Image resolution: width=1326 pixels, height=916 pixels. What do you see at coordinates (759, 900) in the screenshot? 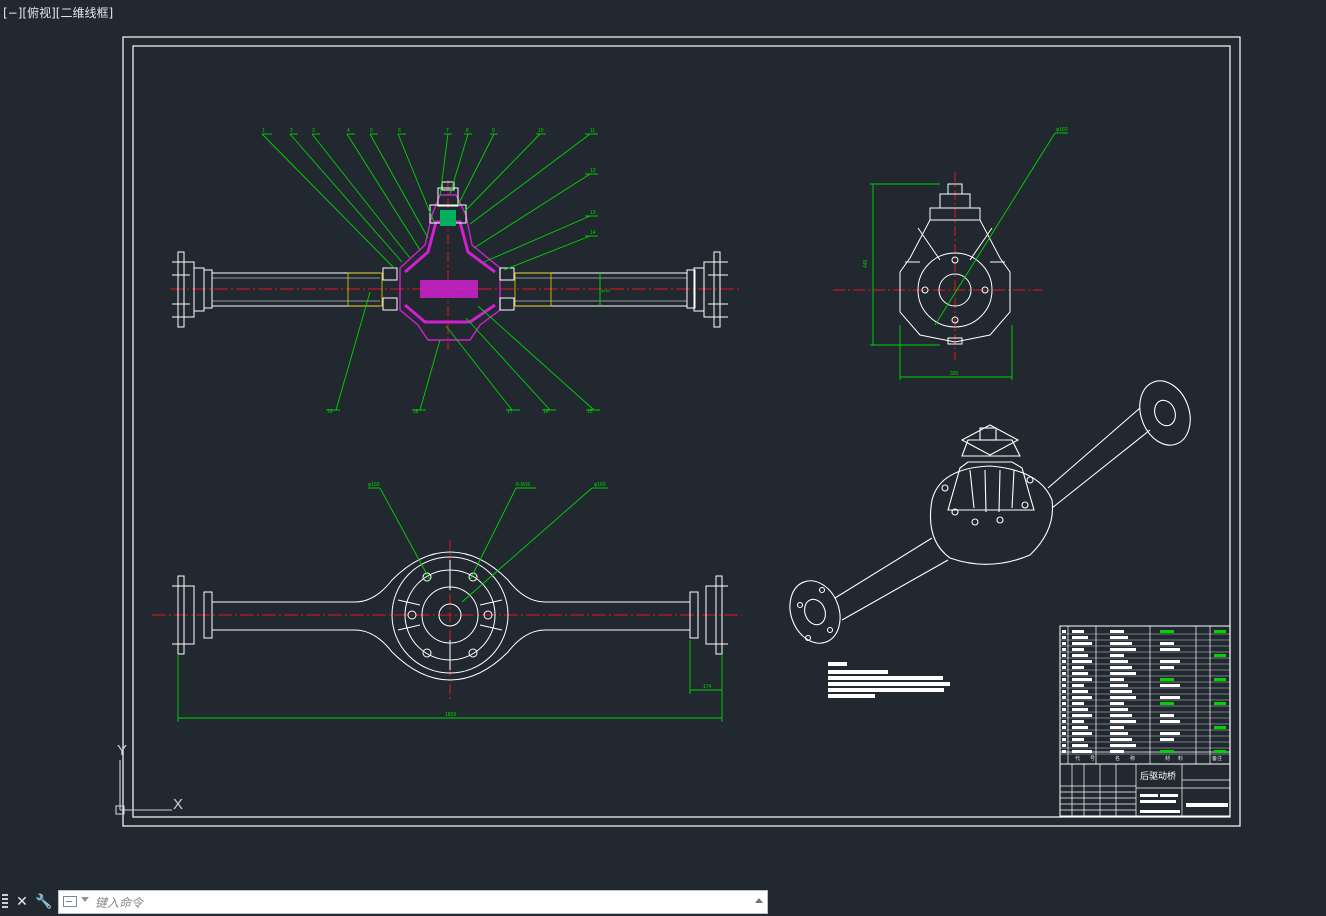
I see `chevron-up-icon` at bounding box center [759, 900].